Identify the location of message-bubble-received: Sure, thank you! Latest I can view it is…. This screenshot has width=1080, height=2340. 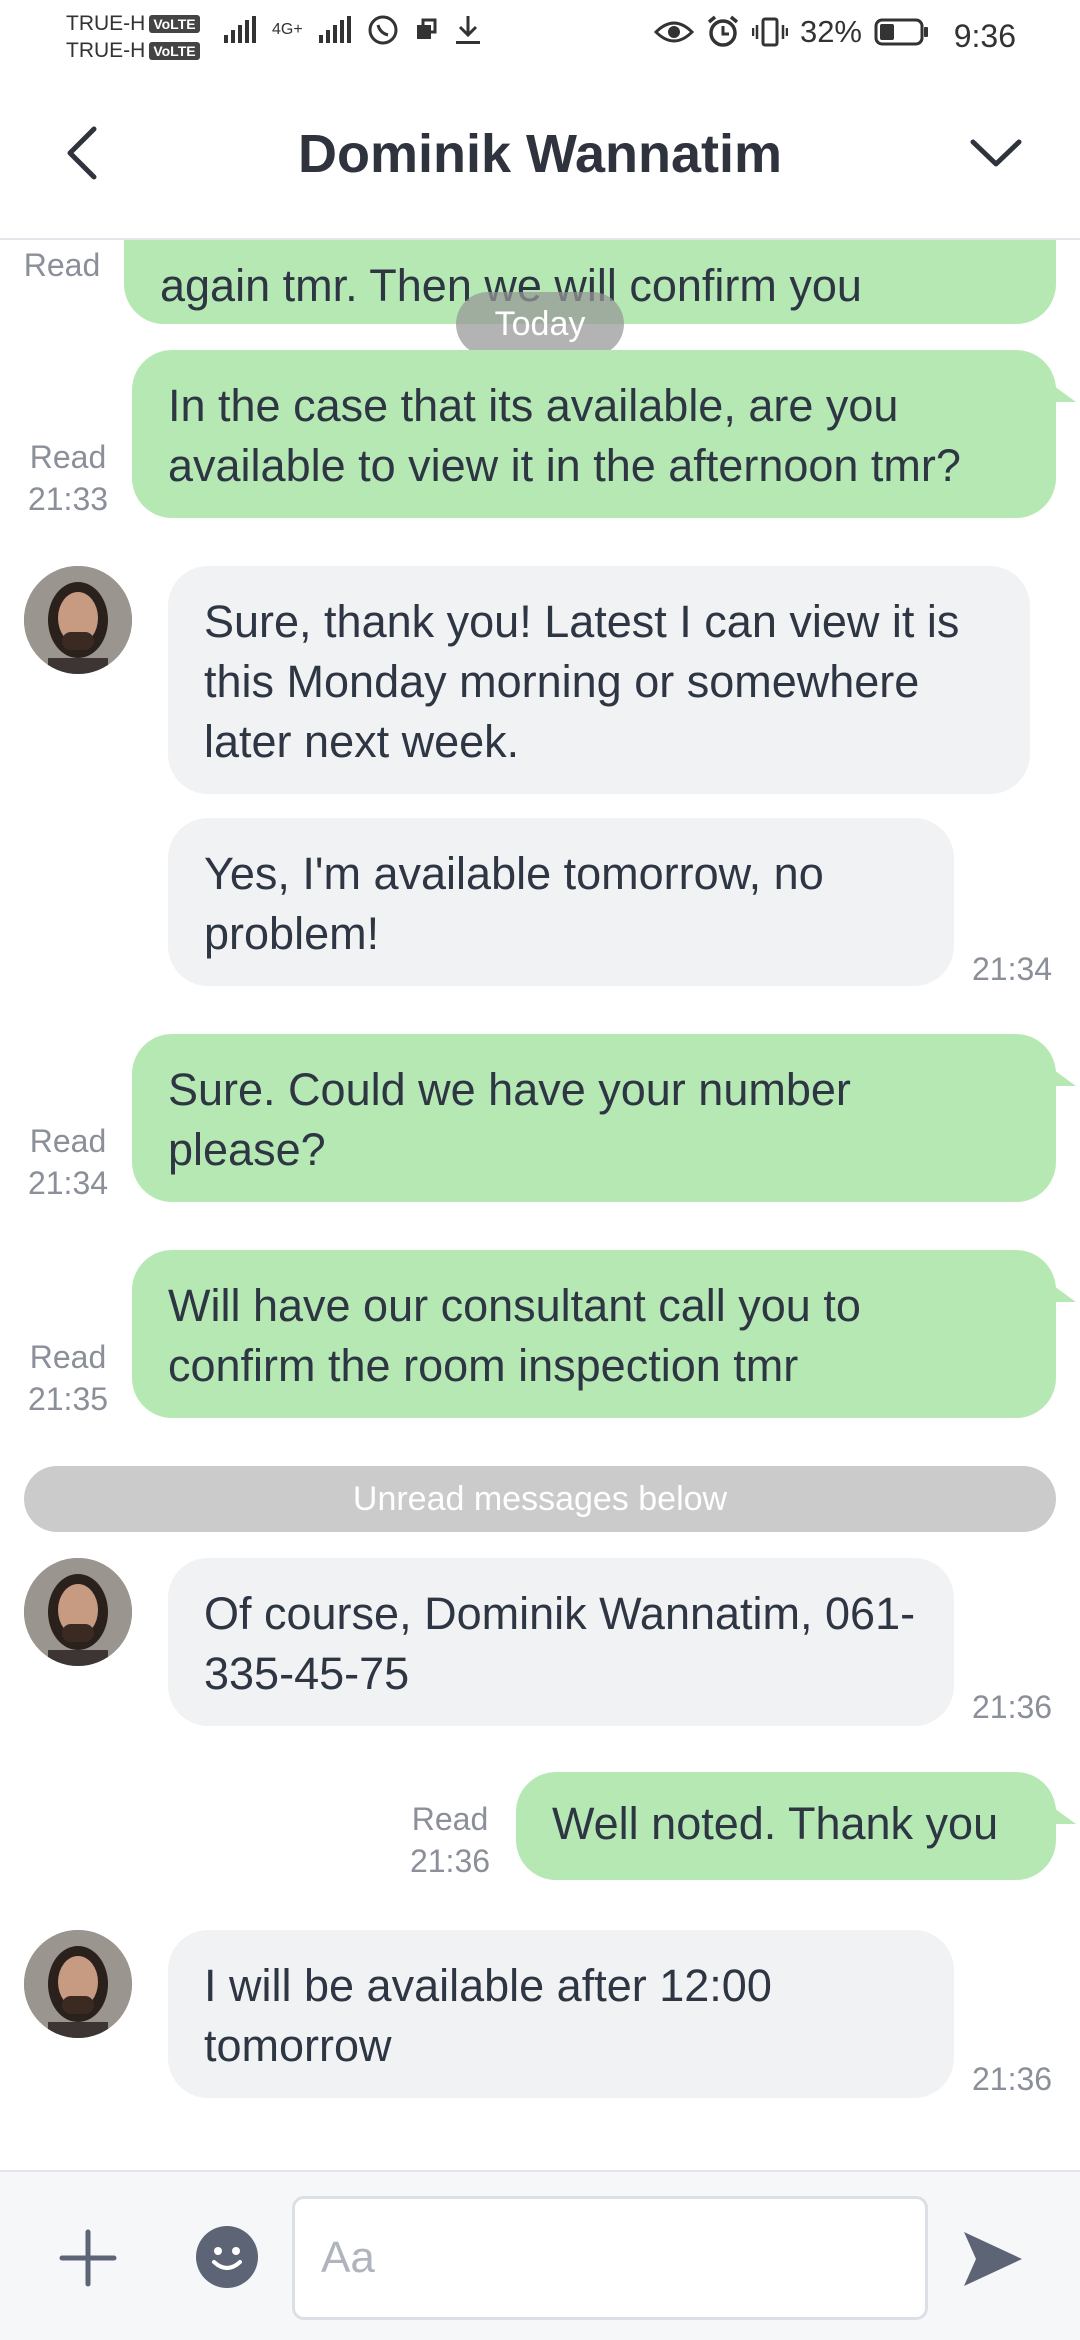
(599, 680).